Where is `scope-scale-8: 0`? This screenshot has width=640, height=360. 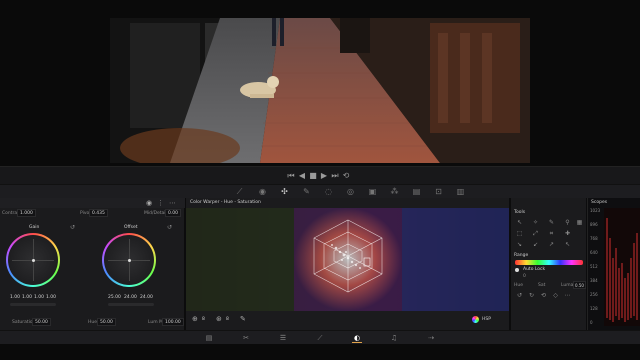
scope-scale-8: 0 is located at coordinates (591, 322).